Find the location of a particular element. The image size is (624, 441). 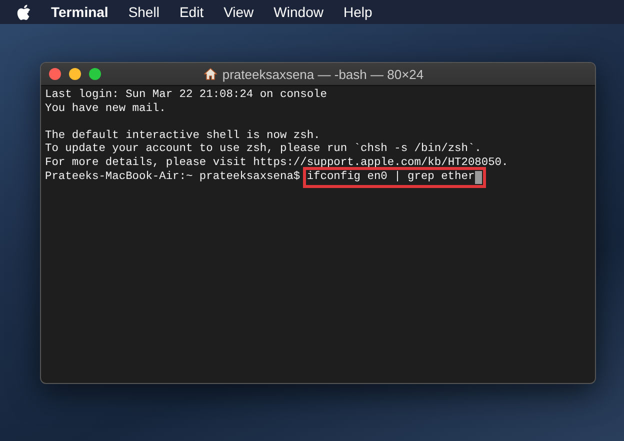

menu-item: Edit is located at coordinates (191, 12).